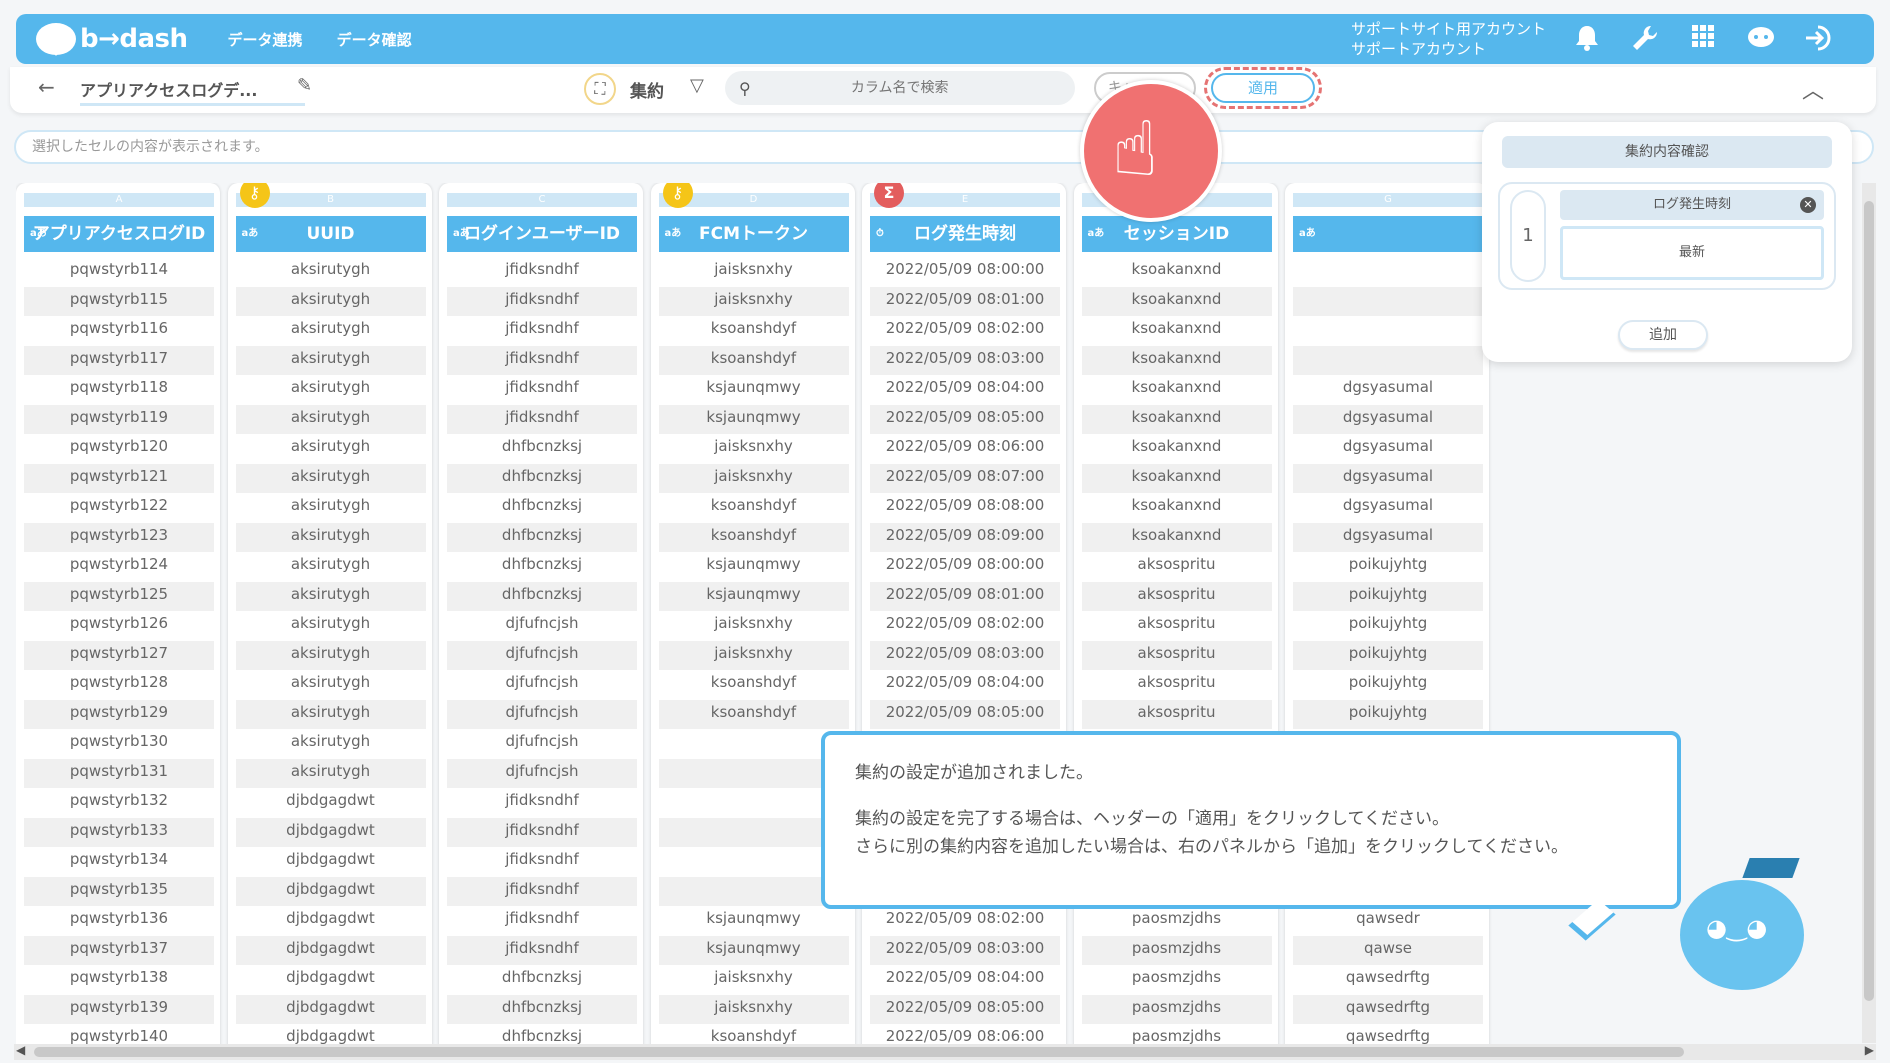 The width and height of the screenshot is (1890, 1063). I want to click on edit-pencil-icon: ✎, so click(304, 85).